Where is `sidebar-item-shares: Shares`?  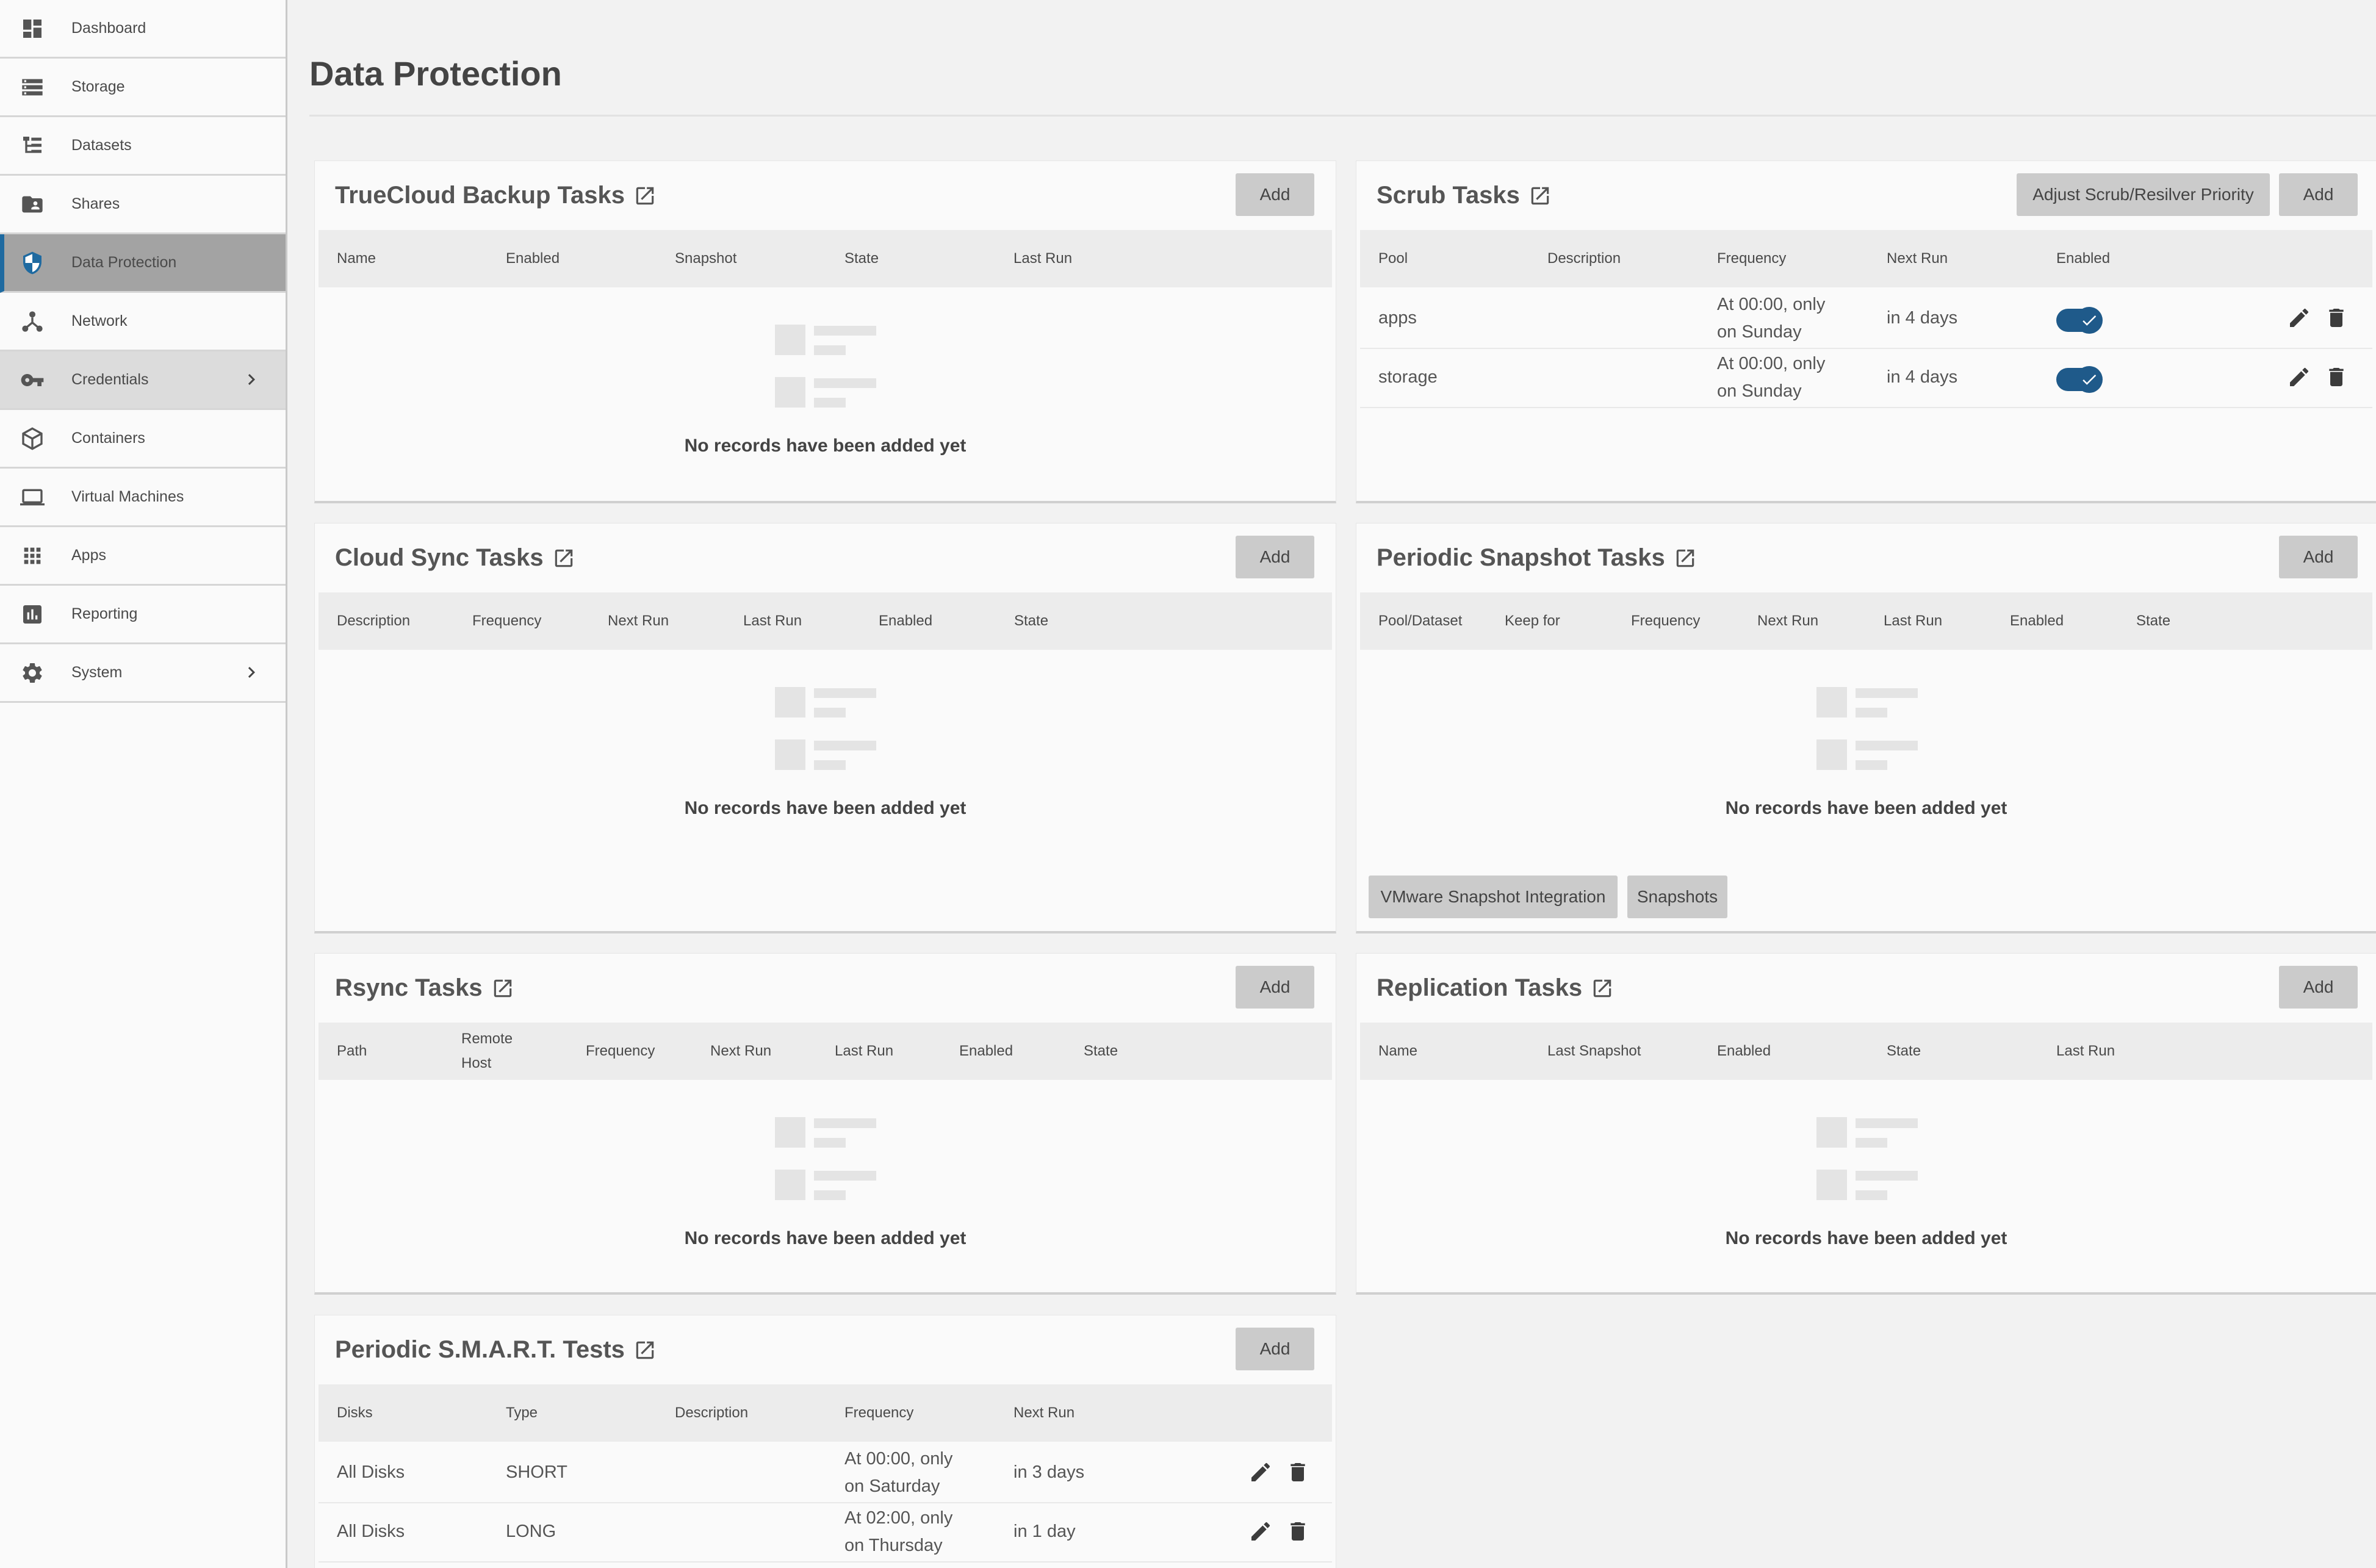
sidebar-item-shares: Shares is located at coordinates (143, 205).